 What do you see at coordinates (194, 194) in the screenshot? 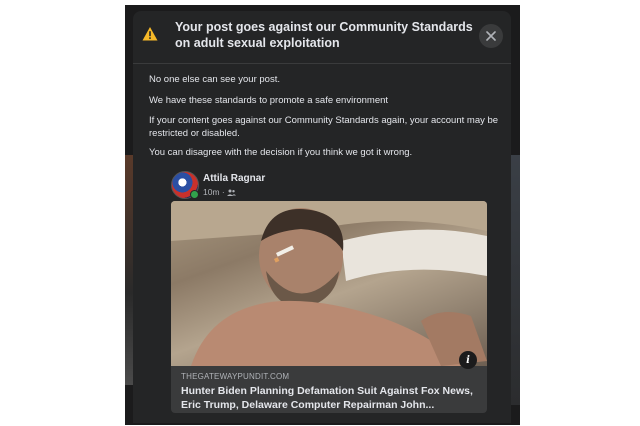
I see `online-status-indicator` at bounding box center [194, 194].